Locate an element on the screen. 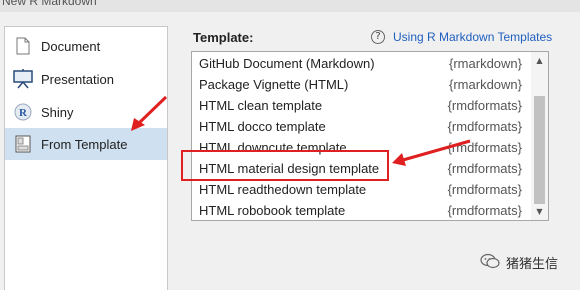 The width and height of the screenshot is (580, 290). wechat-icon is located at coordinates (490, 262).